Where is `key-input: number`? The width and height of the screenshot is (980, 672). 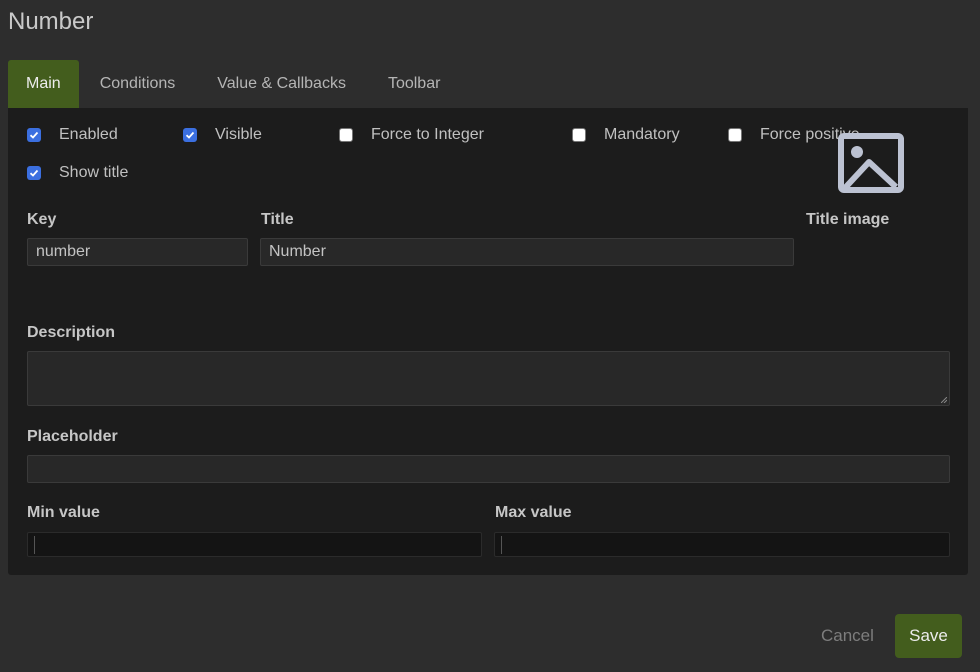 key-input: number is located at coordinates (137, 252).